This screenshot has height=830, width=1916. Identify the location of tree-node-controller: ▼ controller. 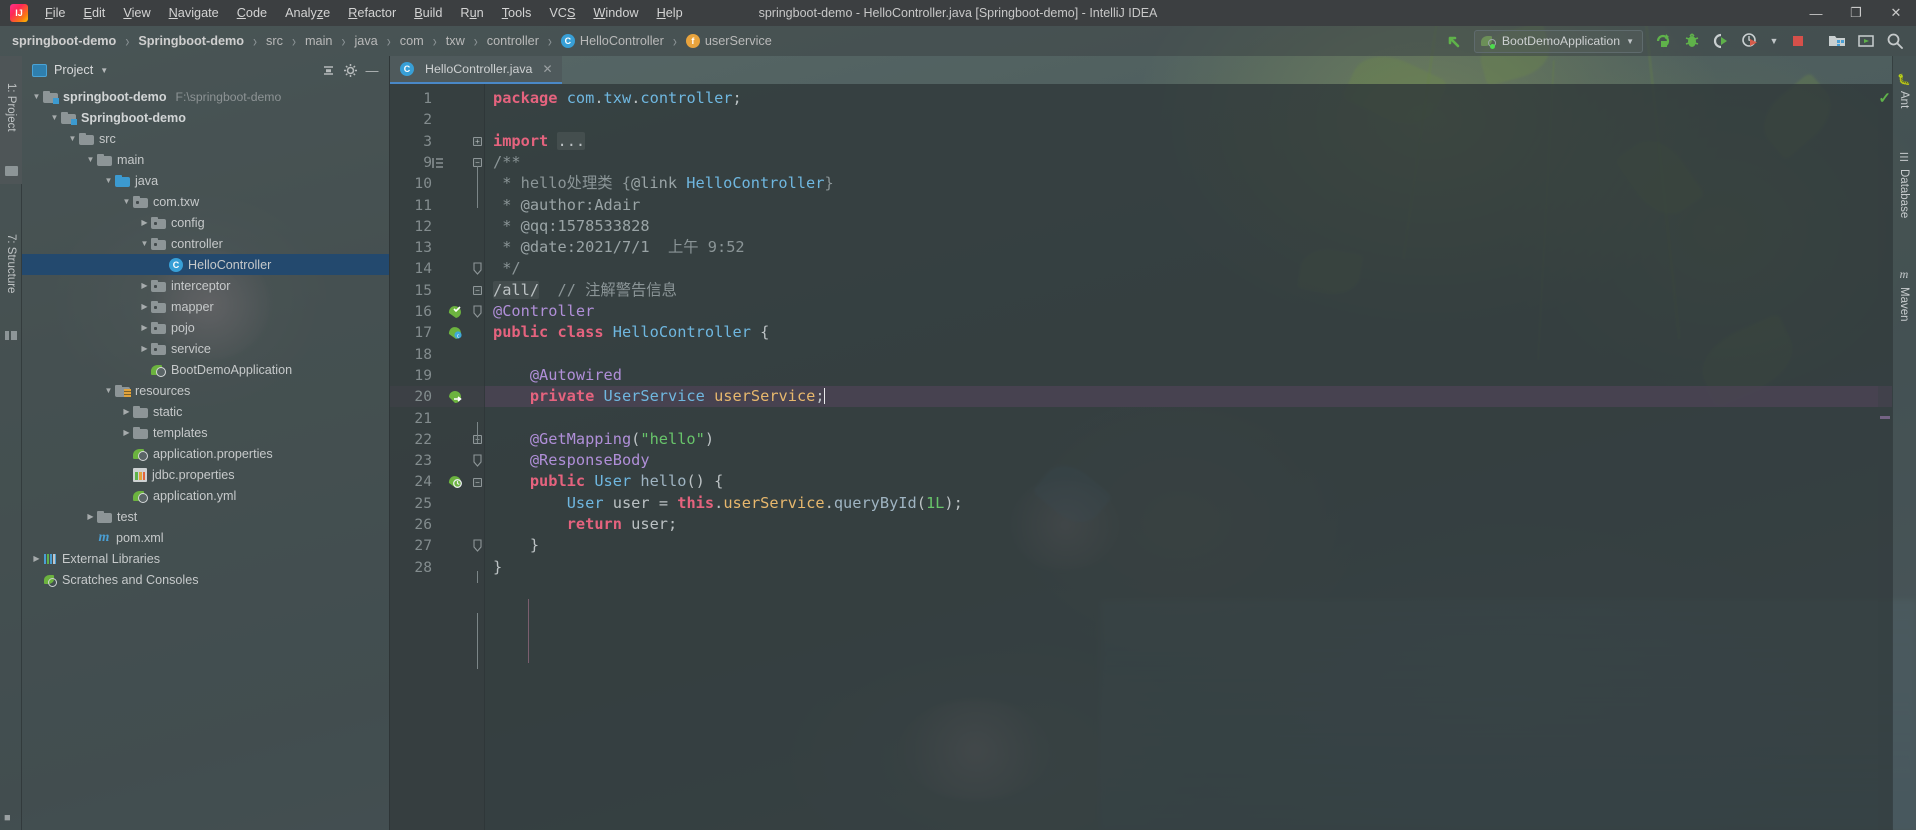
(205, 243).